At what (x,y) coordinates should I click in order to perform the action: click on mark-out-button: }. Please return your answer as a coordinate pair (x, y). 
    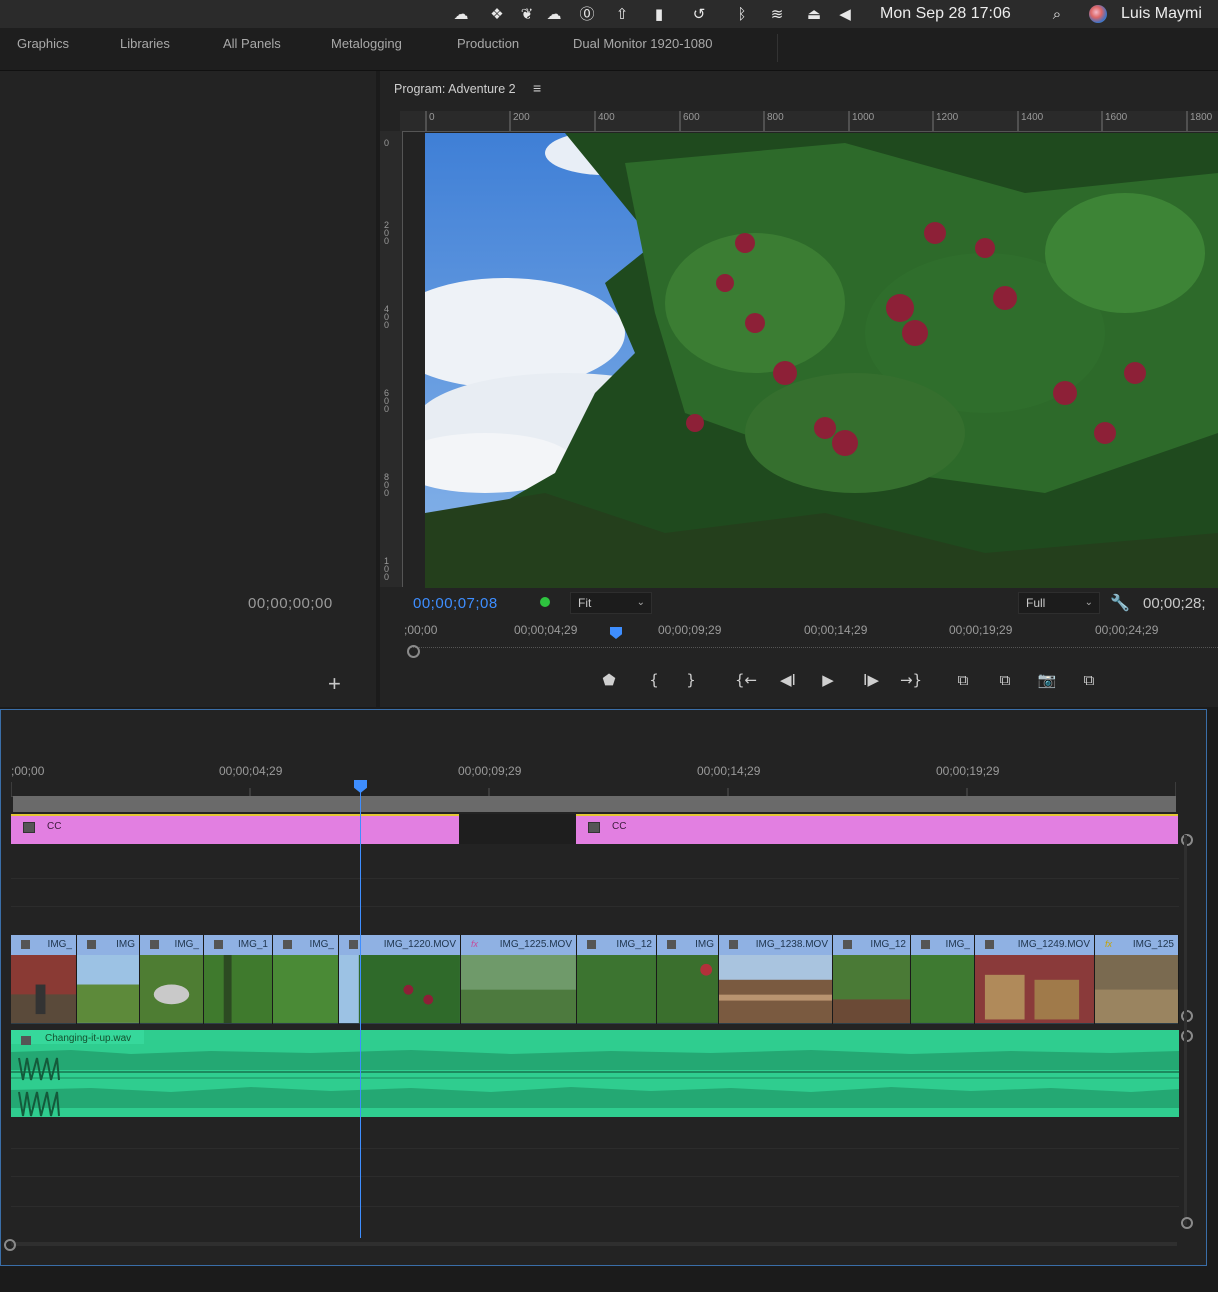
    Looking at the image, I should click on (691, 680).